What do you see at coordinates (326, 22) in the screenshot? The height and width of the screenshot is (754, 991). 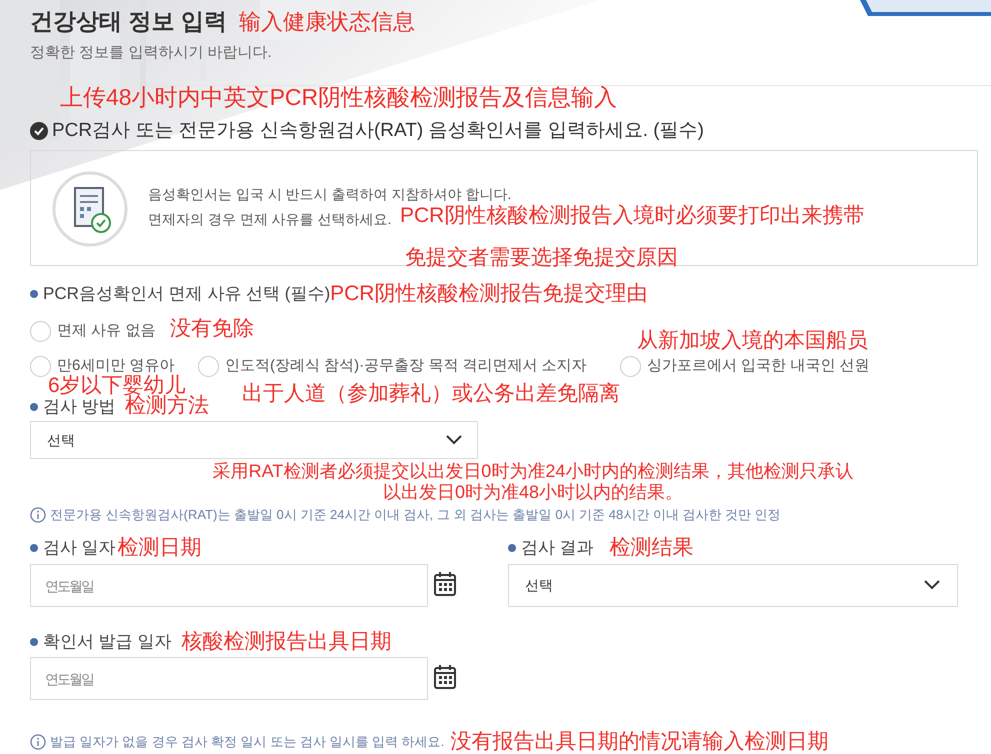 I see `annotation: 输入健康状态信息` at bounding box center [326, 22].